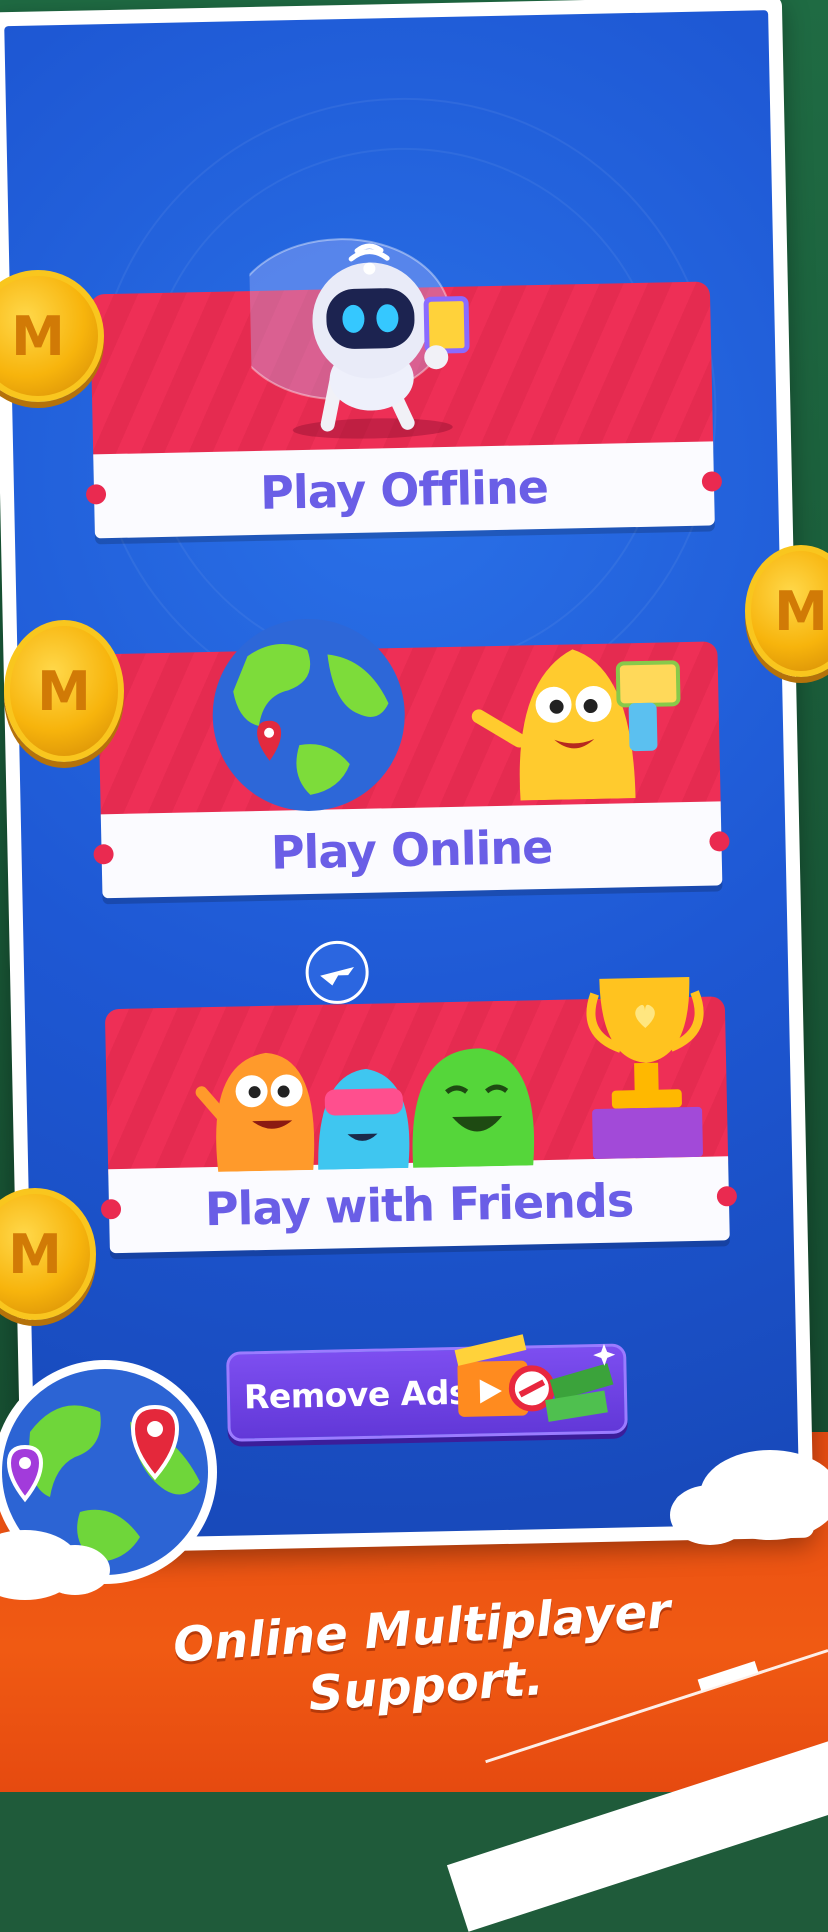  What do you see at coordinates (419, 1205) in the screenshot?
I see `play-with-friends-label: Play with Friends` at bounding box center [419, 1205].